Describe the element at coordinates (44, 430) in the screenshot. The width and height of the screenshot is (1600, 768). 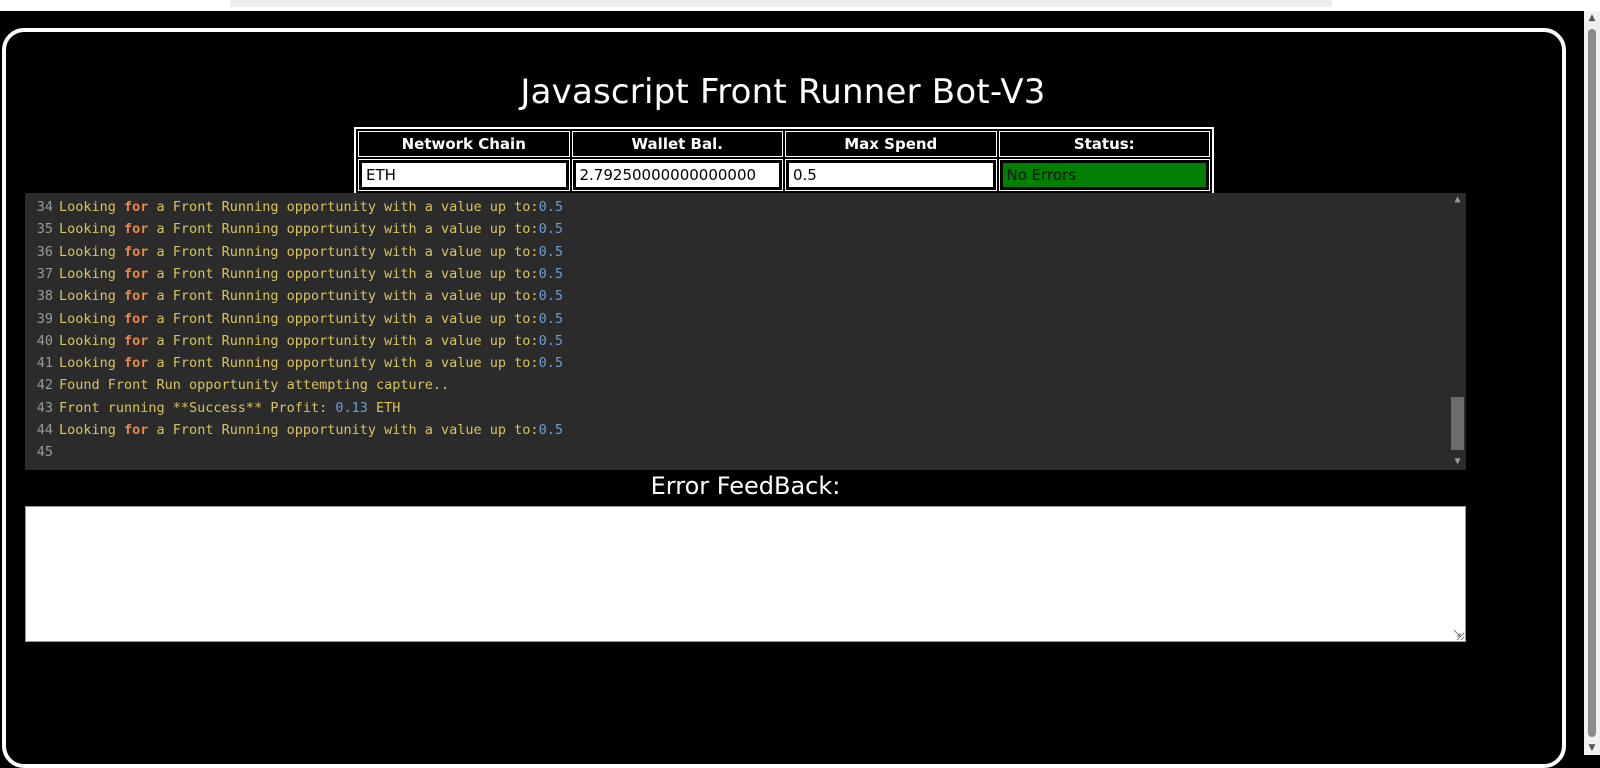
I see `console-line-number: 44` at that location.